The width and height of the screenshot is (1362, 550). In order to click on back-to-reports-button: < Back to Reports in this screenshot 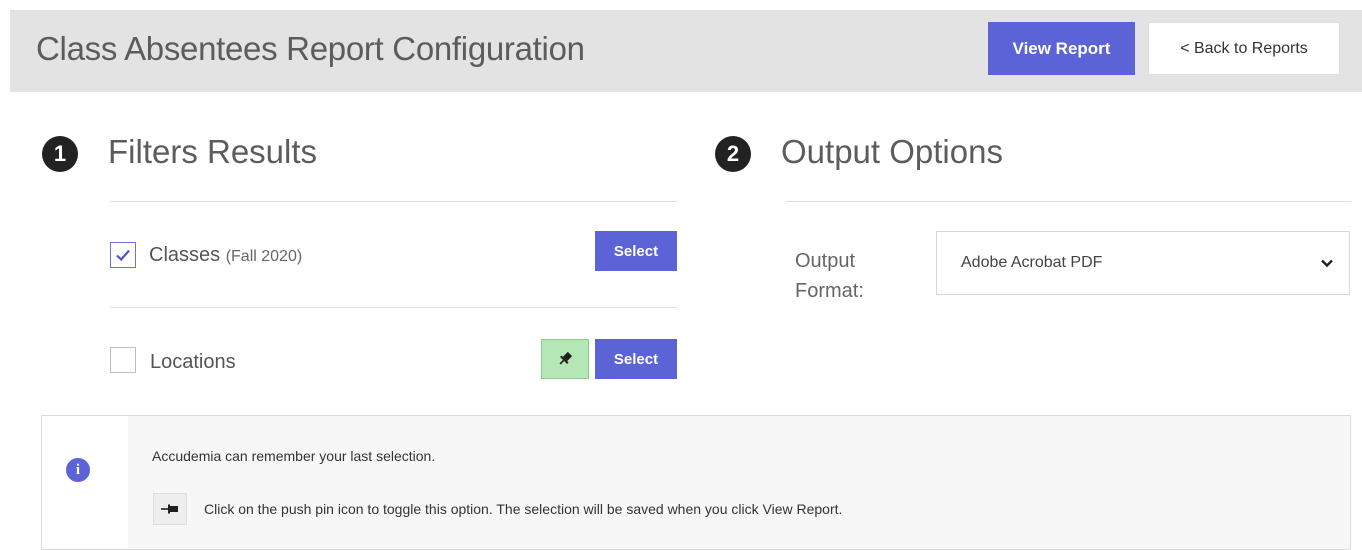, I will do `click(1244, 48)`.